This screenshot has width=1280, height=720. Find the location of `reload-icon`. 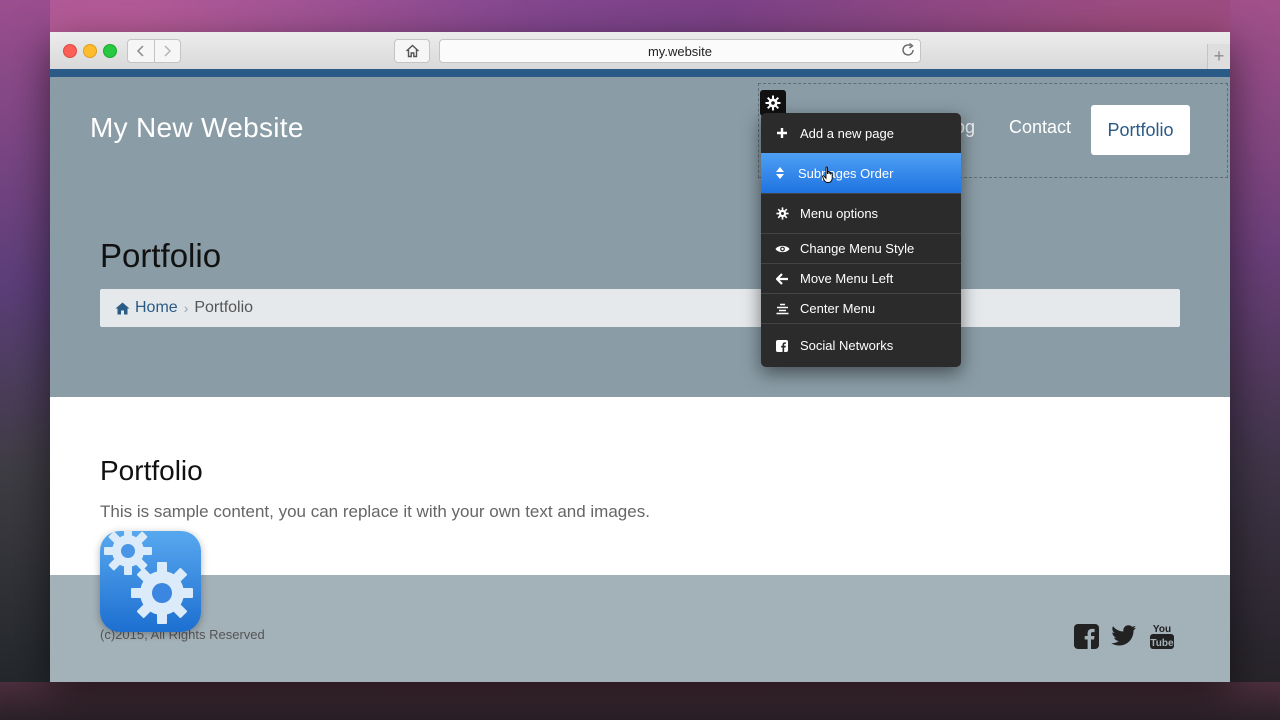

reload-icon is located at coordinates (908, 49).